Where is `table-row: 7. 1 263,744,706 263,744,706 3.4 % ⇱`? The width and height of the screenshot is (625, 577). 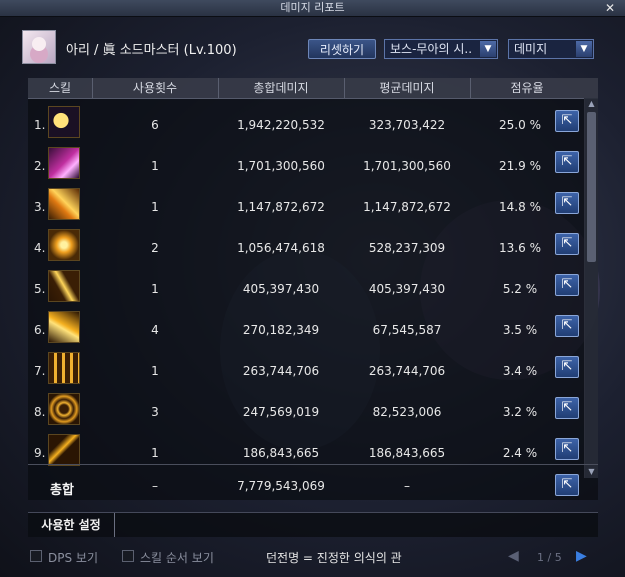
table-row: 7. 1 263,744,706 263,744,706 3.4 % ⇱ is located at coordinates (306, 370).